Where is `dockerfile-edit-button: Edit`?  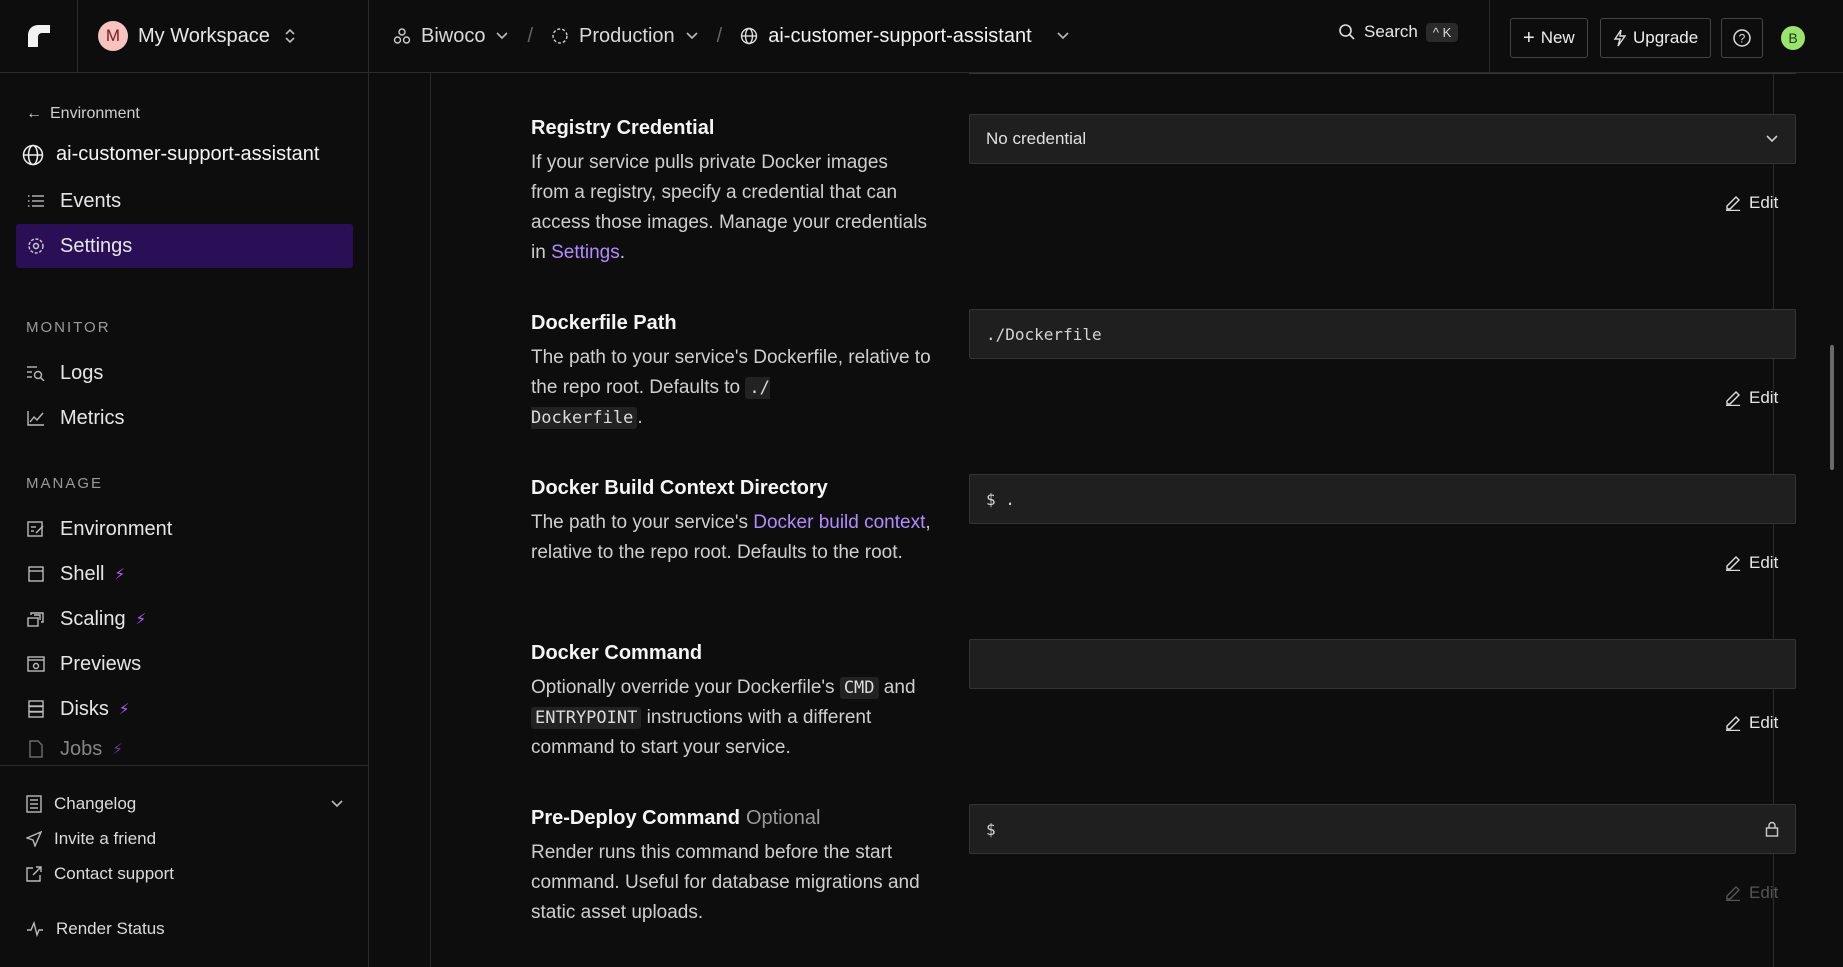
dockerfile-edit-button: Edit is located at coordinates (1751, 398).